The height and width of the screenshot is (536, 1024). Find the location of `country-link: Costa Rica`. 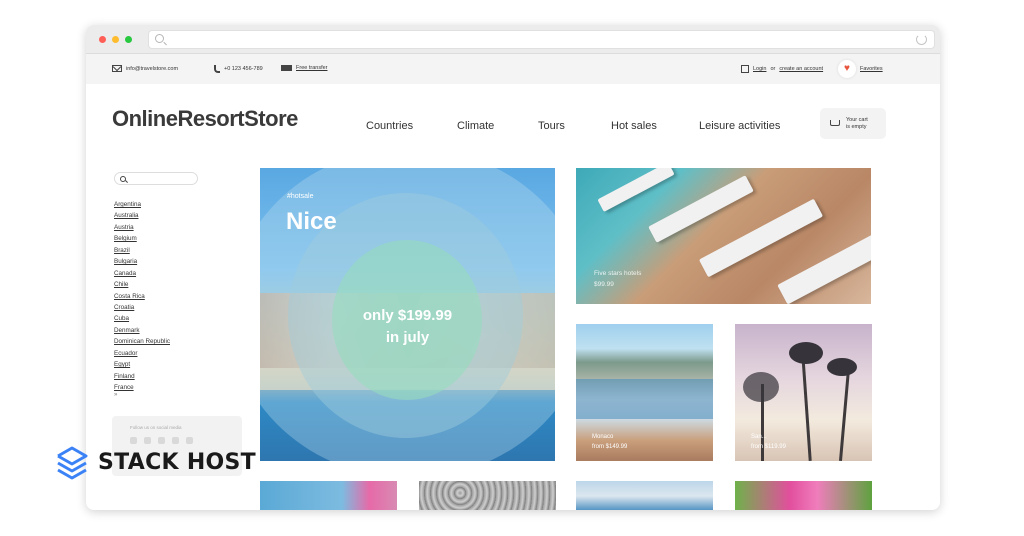

country-link: Costa Rica is located at coordinates (142, 296).